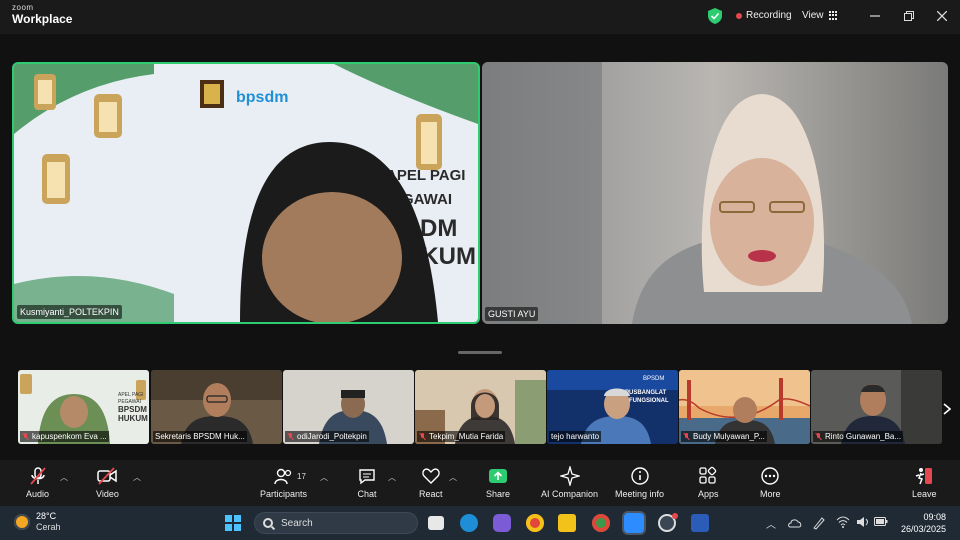  What do you see at coordinates (336, 523) in the screenshot?
I see `taskbar-search: Search` at bounding box center [336, 523].